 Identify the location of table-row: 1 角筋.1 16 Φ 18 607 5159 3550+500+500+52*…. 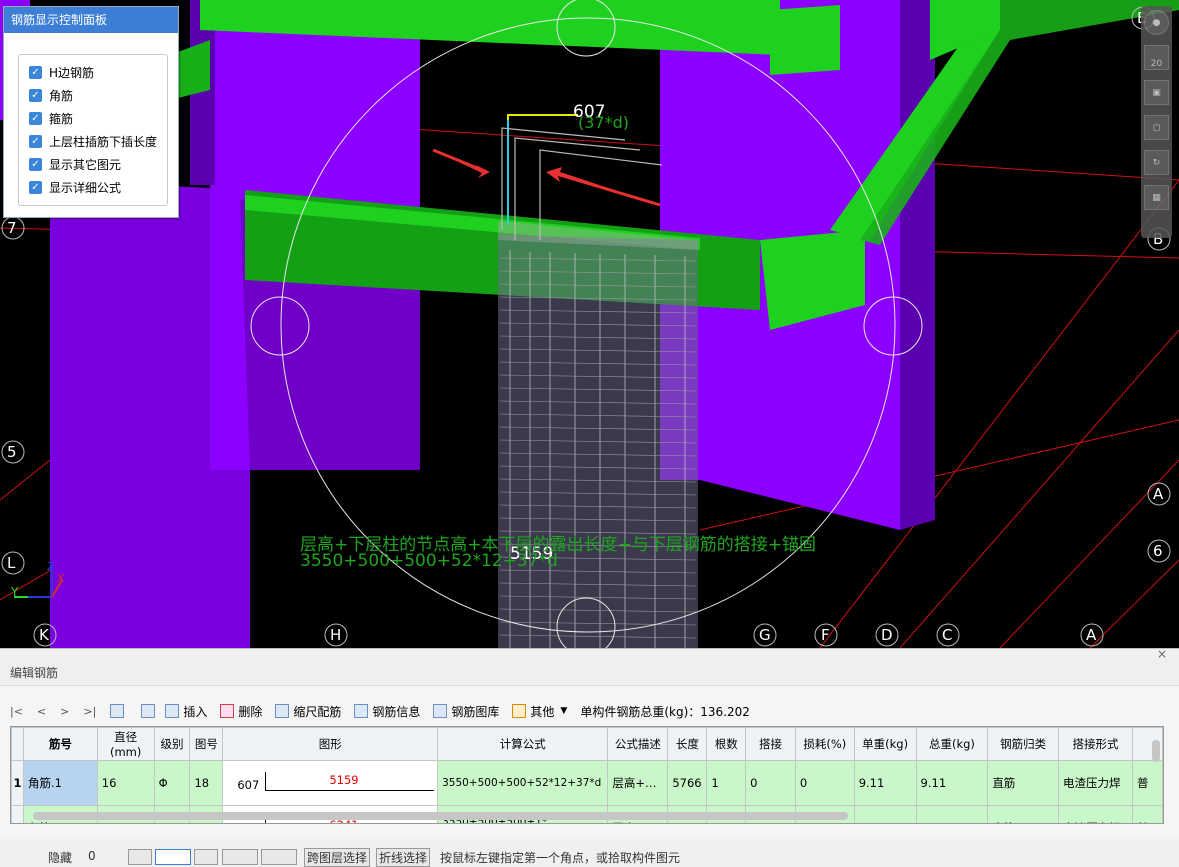
(587, 783).